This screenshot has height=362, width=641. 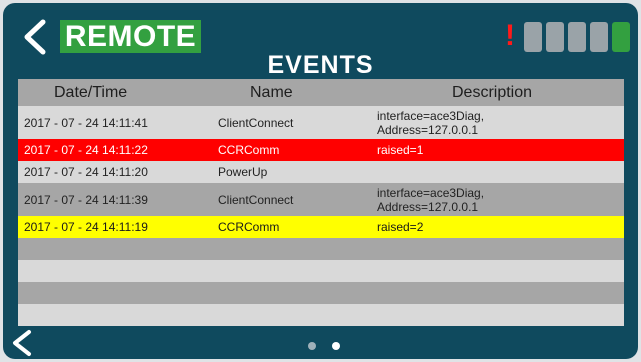 I want to click on cell-datetime: 2017 - 07 - 24 14:11:20, so click(x=86, y=172).